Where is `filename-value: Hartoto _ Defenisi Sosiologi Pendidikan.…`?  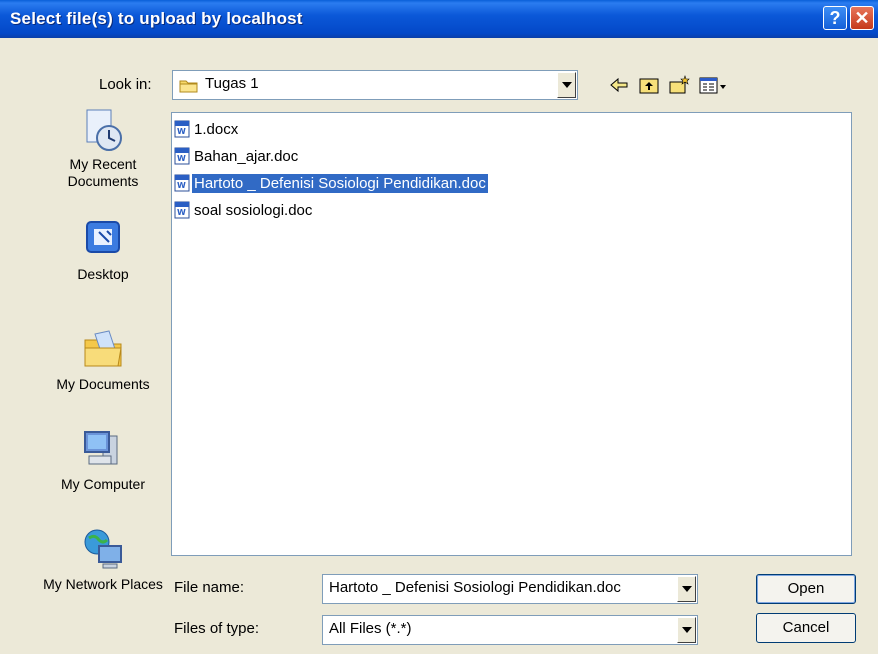 filename-value: Hartoto _ Defenisi Sosiologi Pendidikan.… is located at coordinates (475, 587).